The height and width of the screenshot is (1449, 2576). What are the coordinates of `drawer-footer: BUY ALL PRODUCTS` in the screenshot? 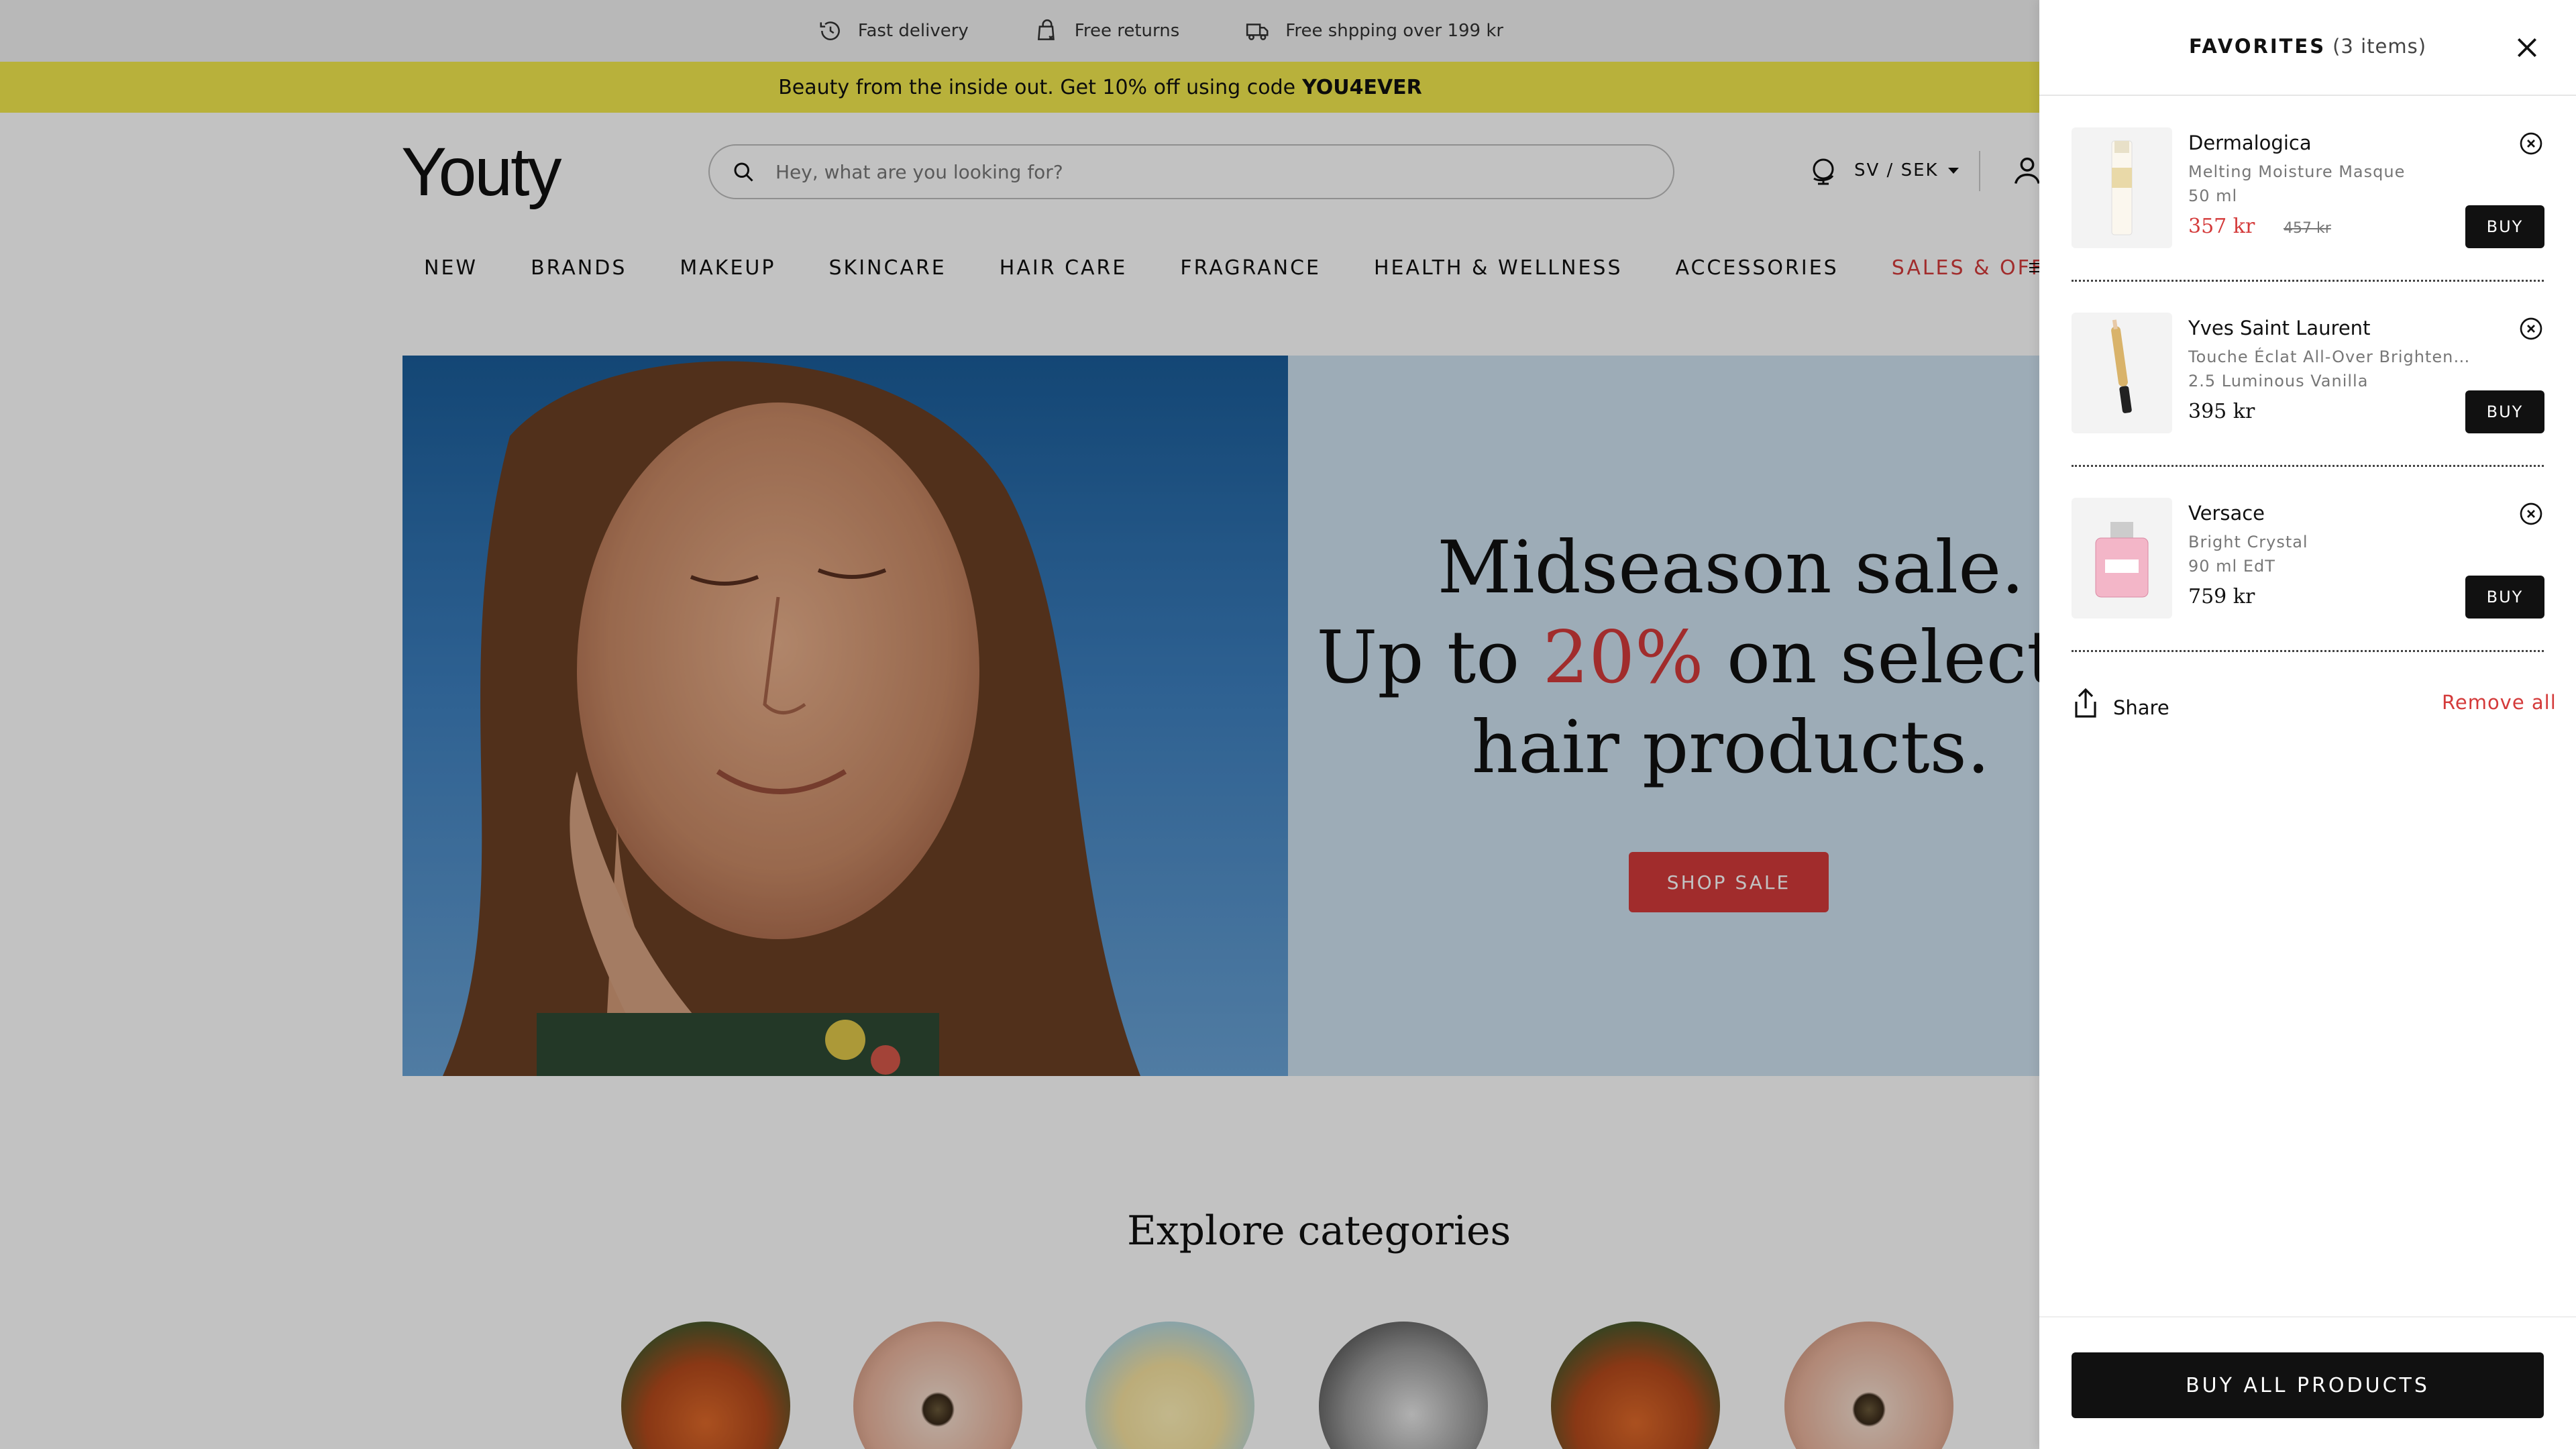 It's located at (2307, 1382).